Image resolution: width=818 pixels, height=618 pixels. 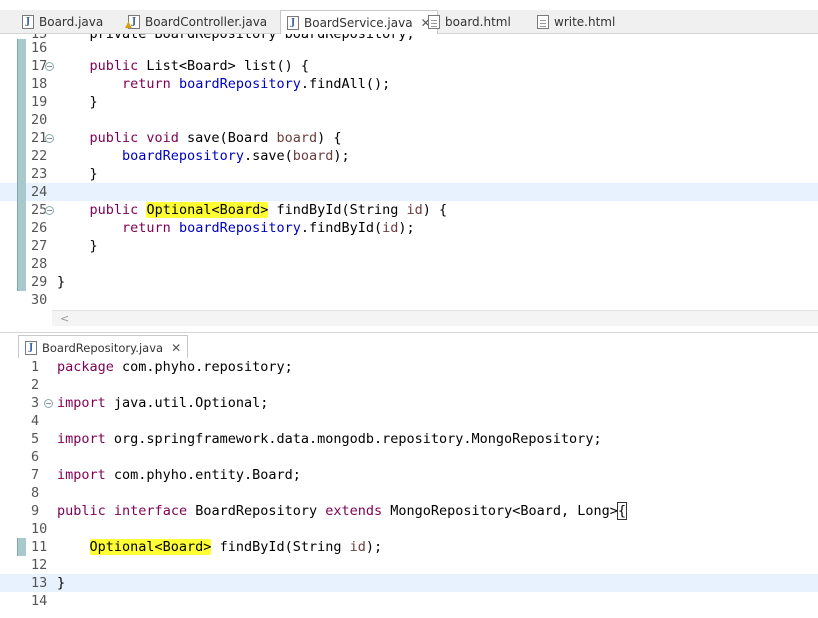 I want to click on code-line: 21 − public void save(Board board) {, so click(x=409, y=138).